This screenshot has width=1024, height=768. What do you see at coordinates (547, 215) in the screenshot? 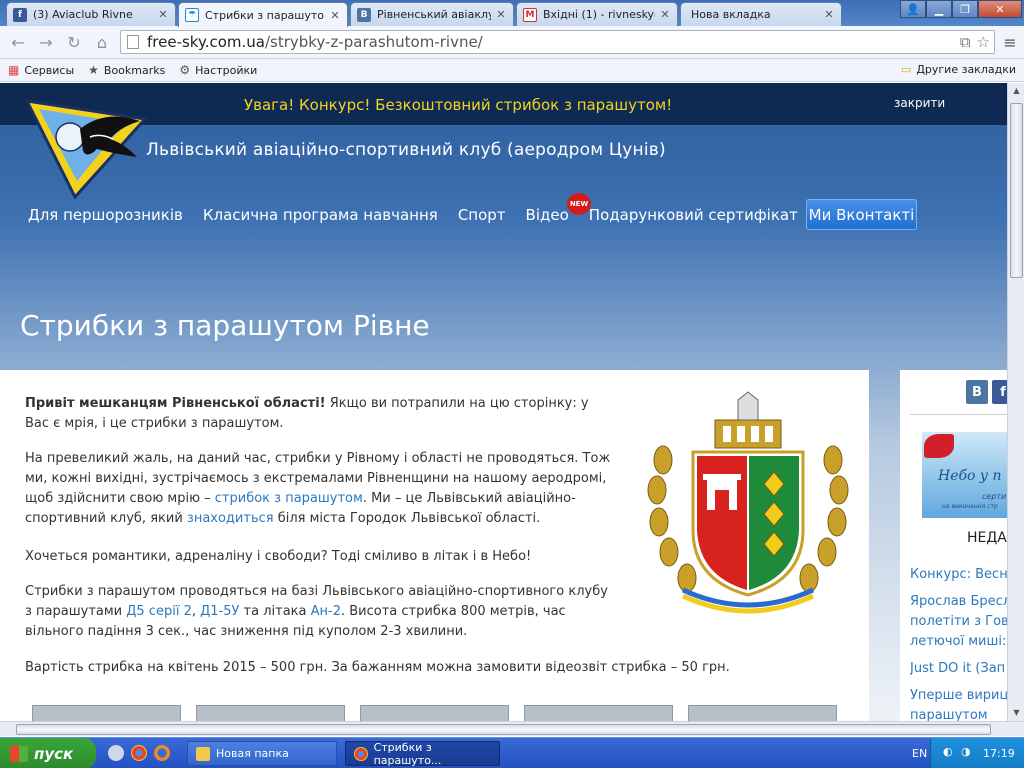
I see `nav-video: Відео` at bounding box center [547, 215].